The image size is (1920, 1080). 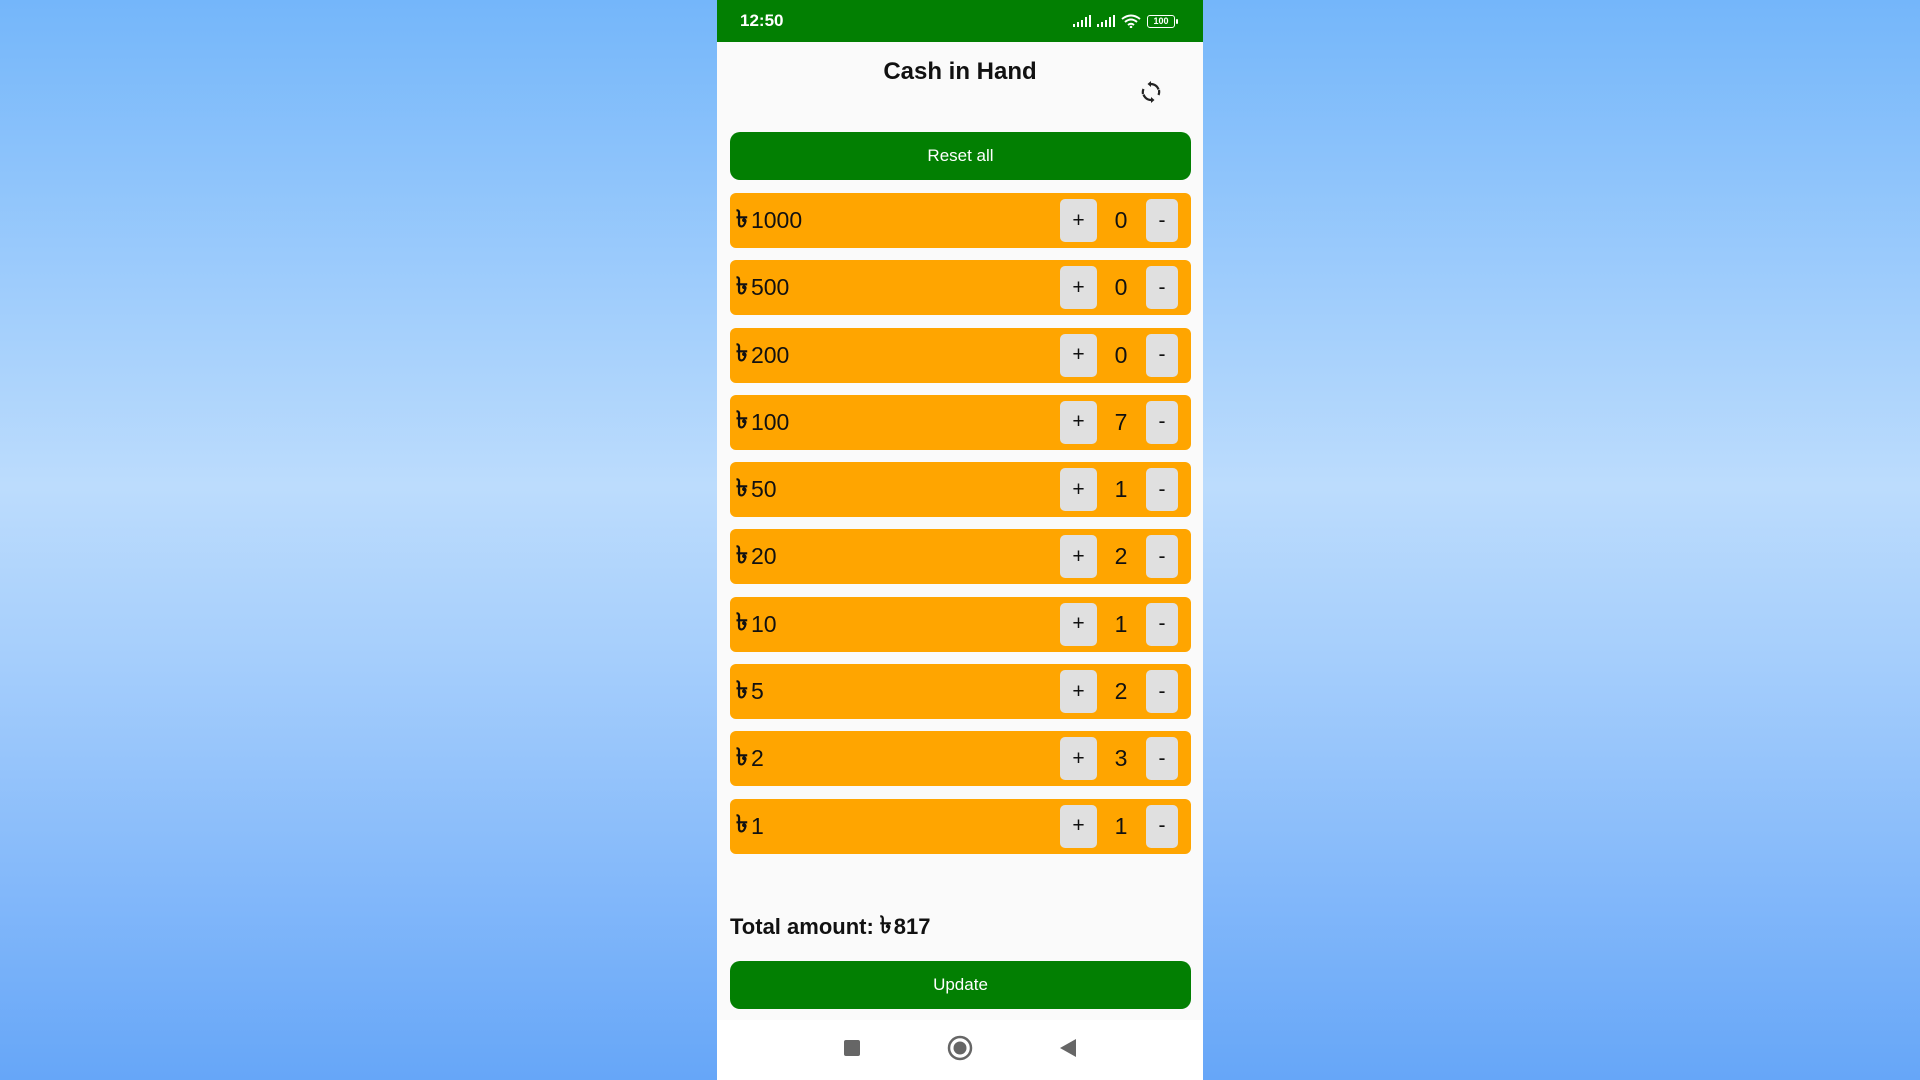 I want to click on denomination-row: ৳ 50 +1-, so click(x=960, y=490).